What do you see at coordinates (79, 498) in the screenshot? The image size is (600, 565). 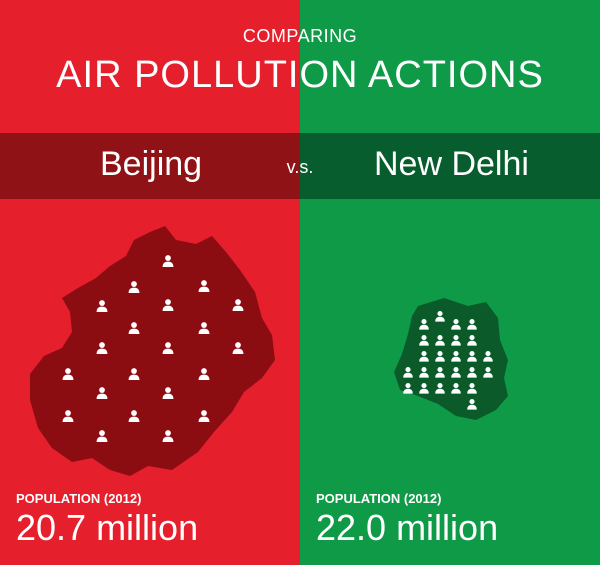 I see `beijing-population-label: POPULATION (2012)` at bounding box center [79, 498].